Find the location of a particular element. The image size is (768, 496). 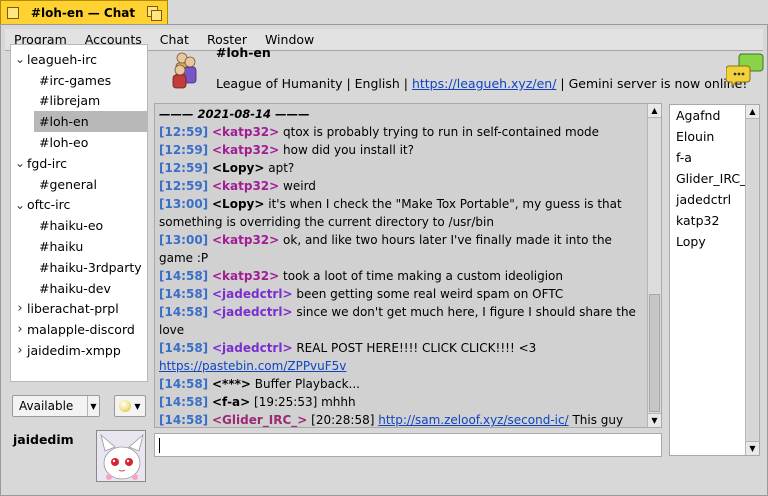

message-timestamp: [13:00] is located at coordinates (184, 240).